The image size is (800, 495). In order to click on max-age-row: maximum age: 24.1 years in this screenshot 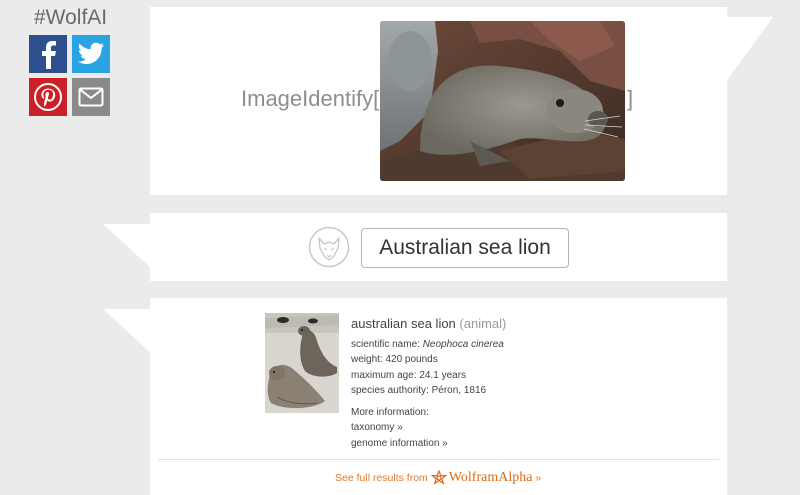, I will do `click(409, 375)`.